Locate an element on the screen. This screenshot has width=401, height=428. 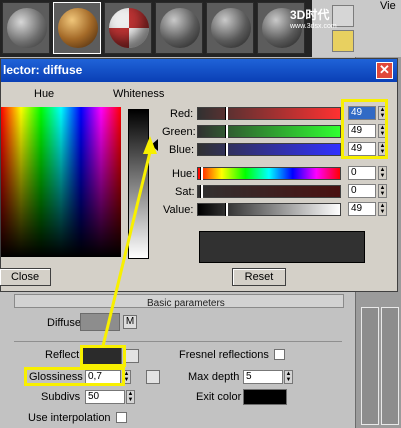
watermark-logo: 3D时代 www.3dsx.com is located at coordinates (313, 18).